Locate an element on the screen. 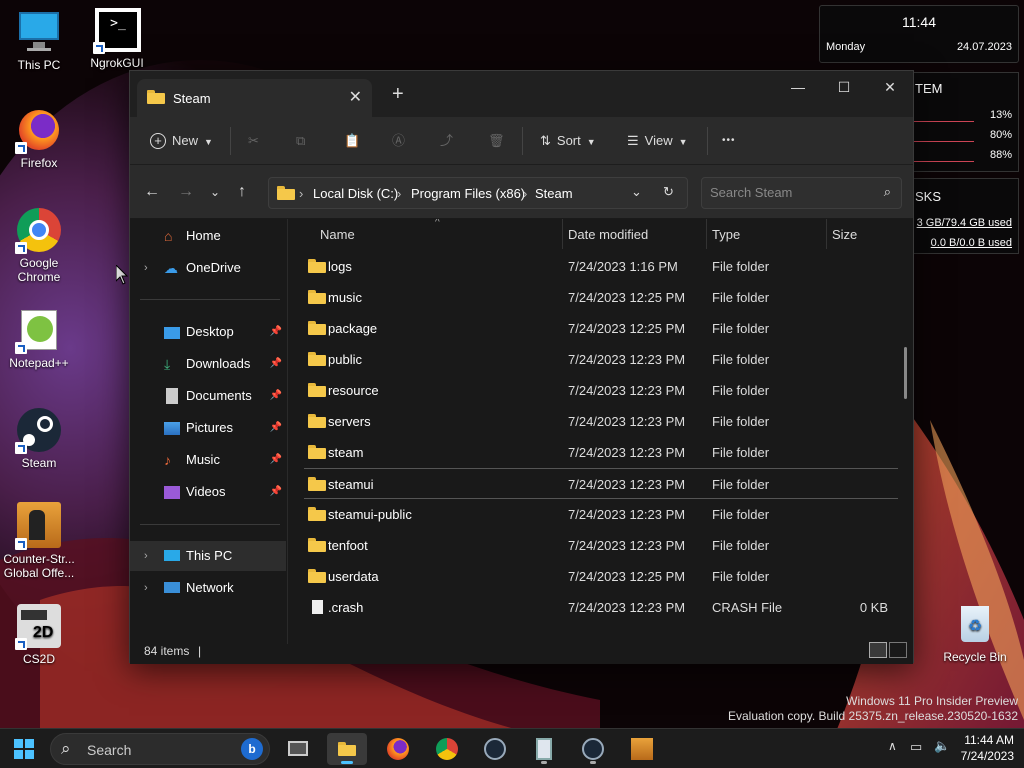  breadcrumb-local-disk: Local Disk (C:) is located at coordinates (355, 193).